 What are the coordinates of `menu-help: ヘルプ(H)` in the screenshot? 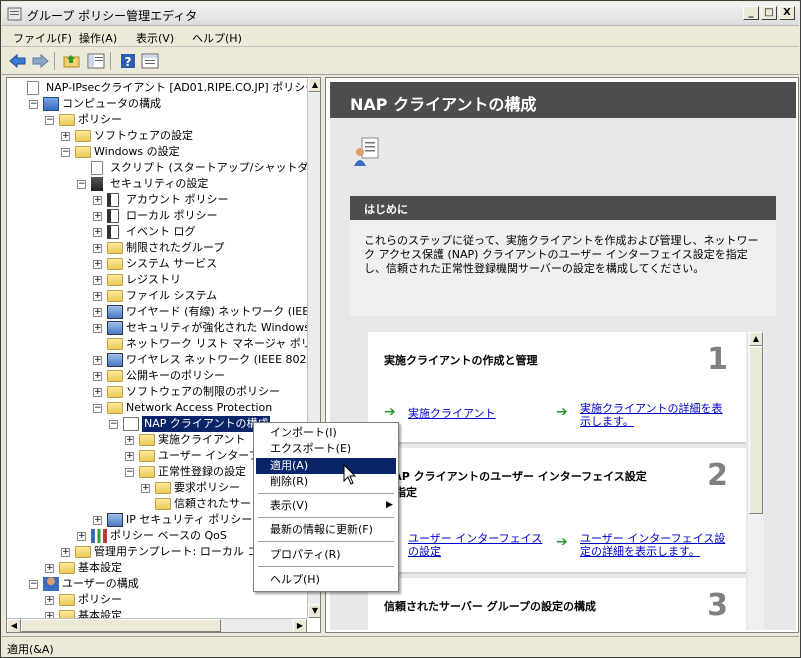 It's located at (217, 38).